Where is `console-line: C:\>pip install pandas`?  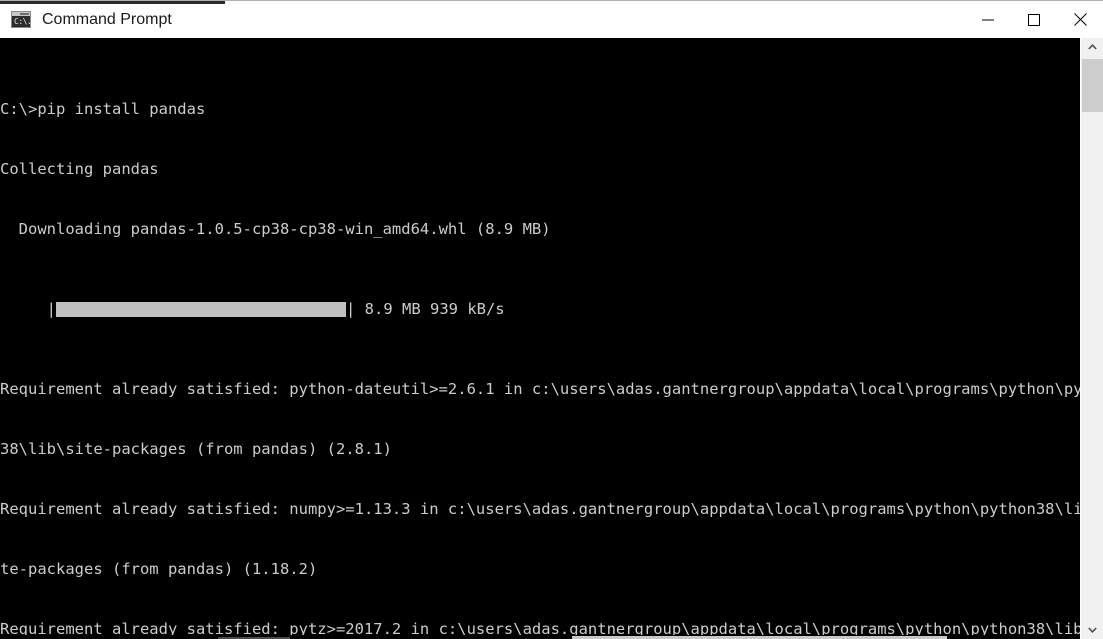 console-line: C:\>pip install pandas is located at coordinates (103, 109).